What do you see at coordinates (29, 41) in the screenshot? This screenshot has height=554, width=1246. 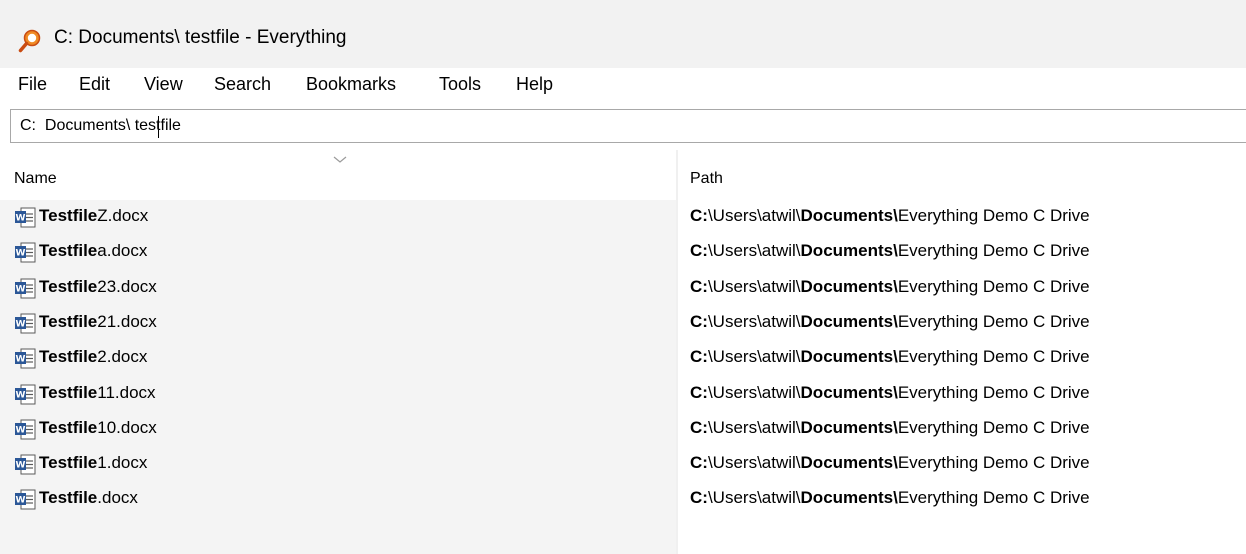 I see `search-magnifier-icon` at bounding box center [29, 41].